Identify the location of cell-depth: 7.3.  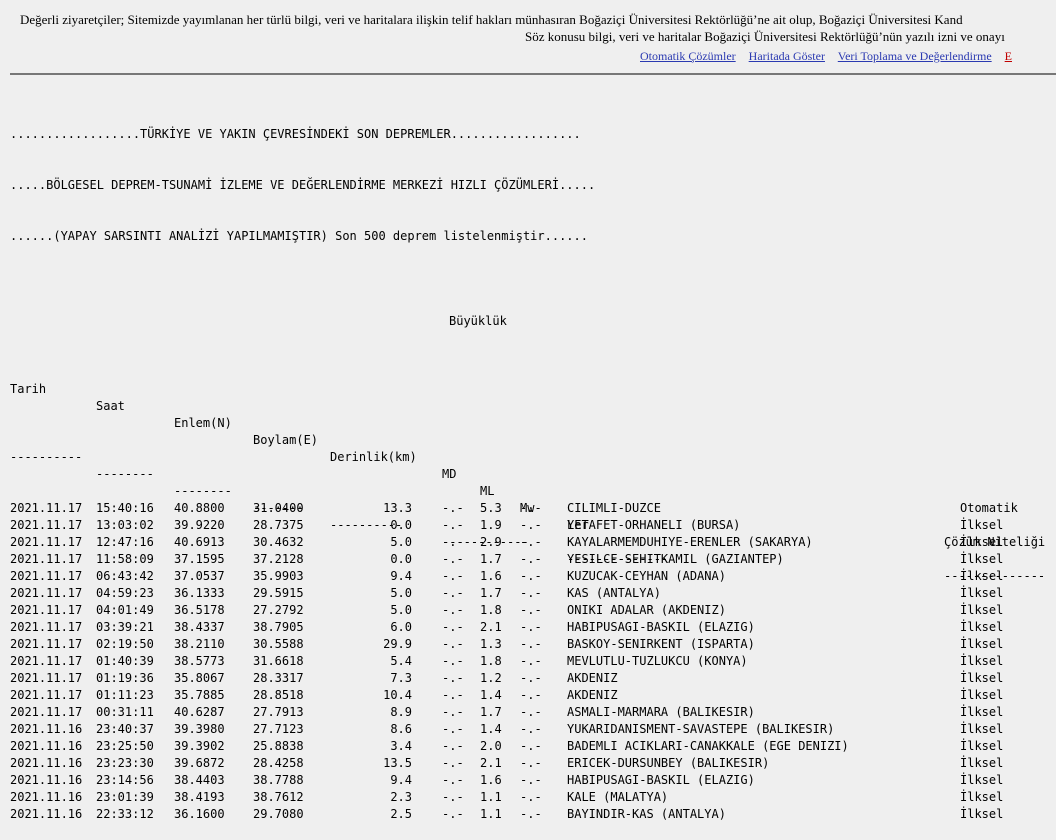
(401, 678).